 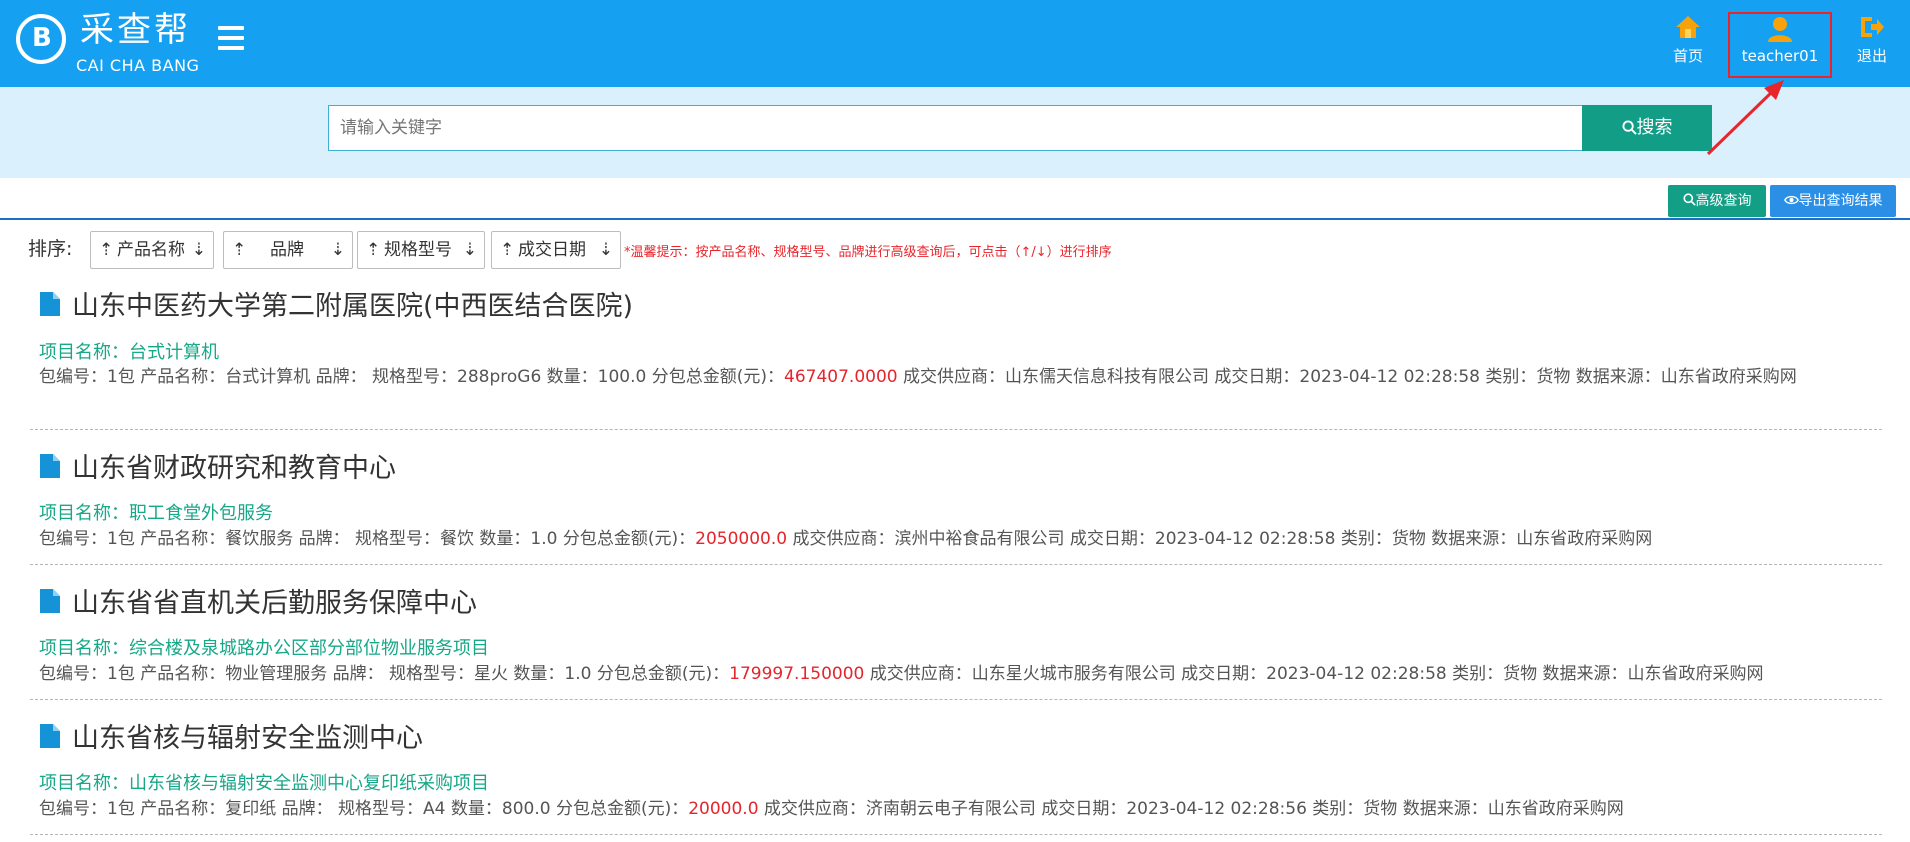 I want to click on export-results-label: 导出查询结果, so click(x=1840, y=201).